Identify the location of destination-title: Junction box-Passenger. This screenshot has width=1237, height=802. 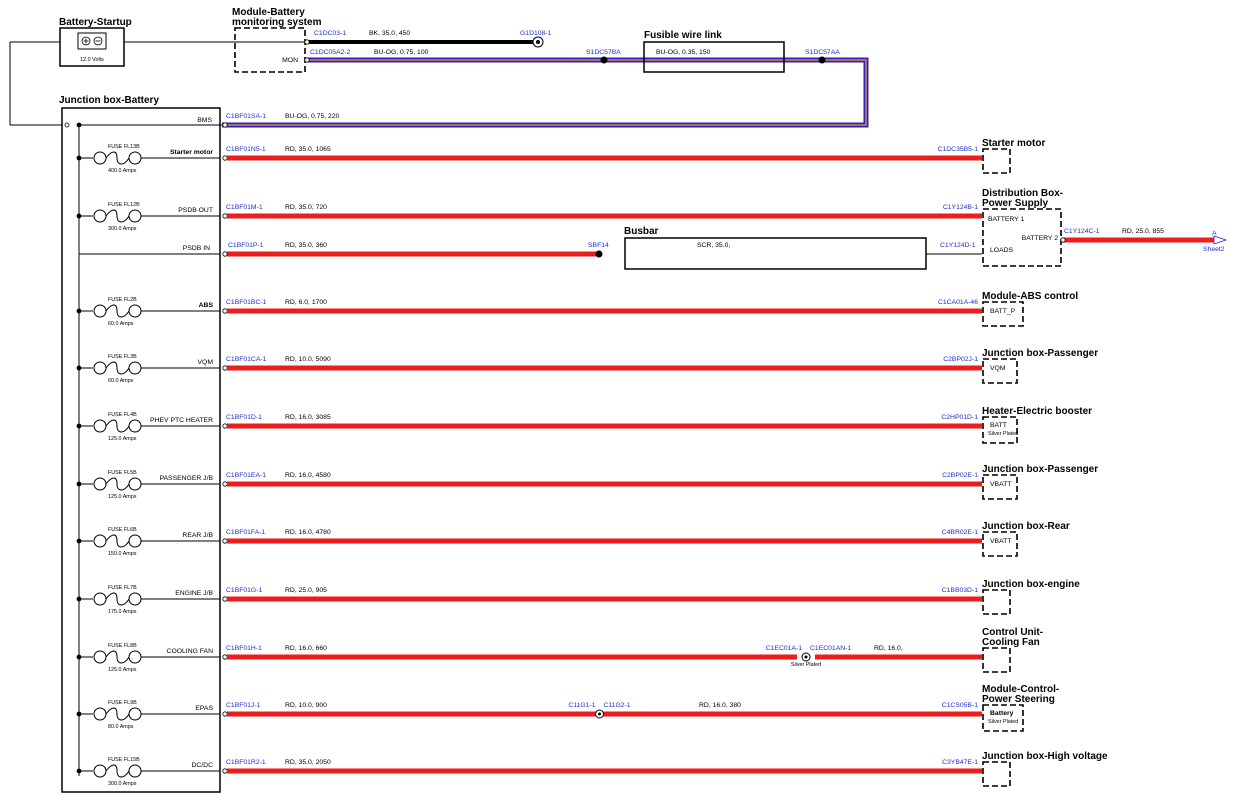
(1040, 353).